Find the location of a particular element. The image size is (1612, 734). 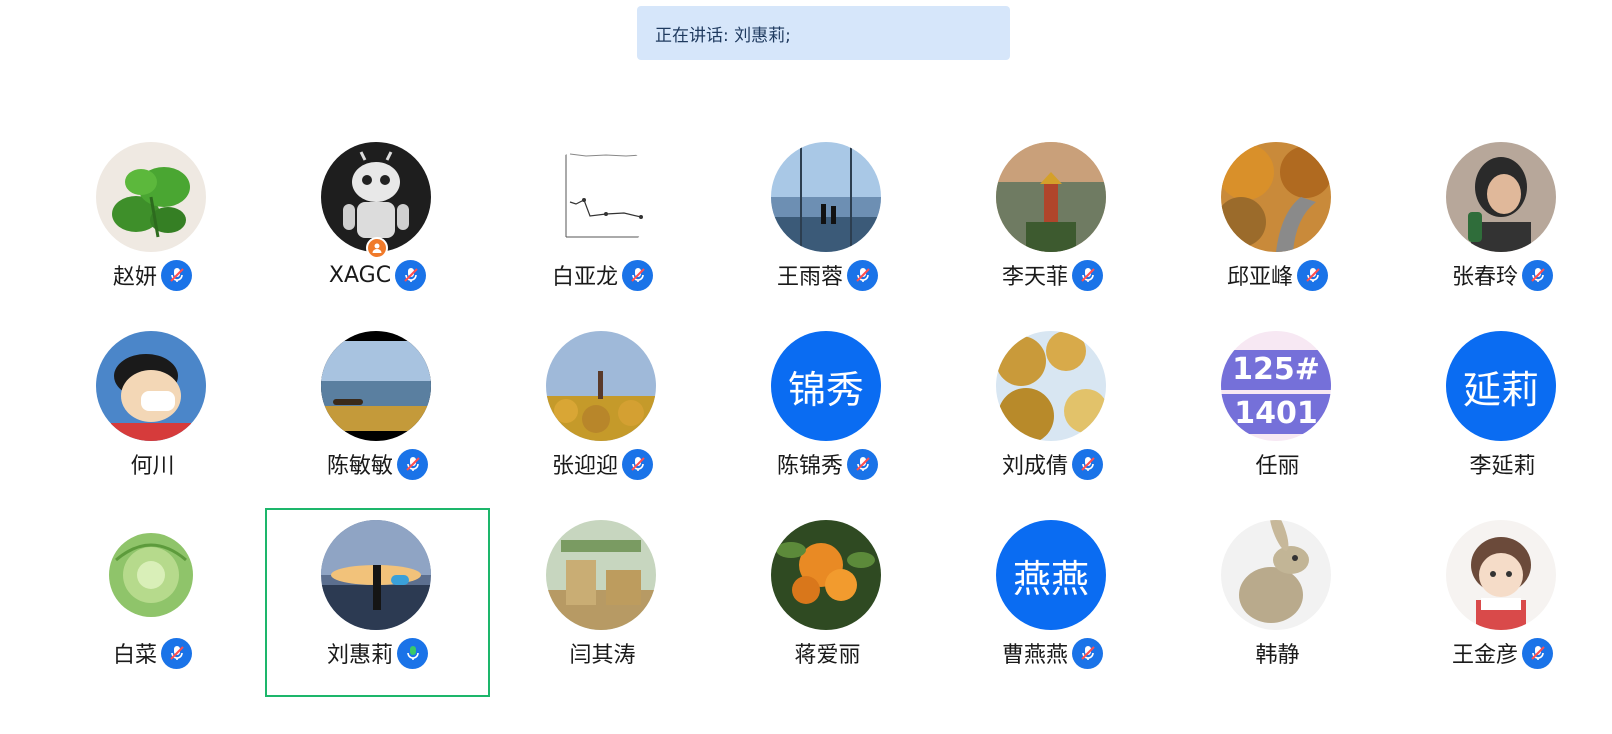

participant-tile: 张迎迎 is located at coordinates (602, 413).